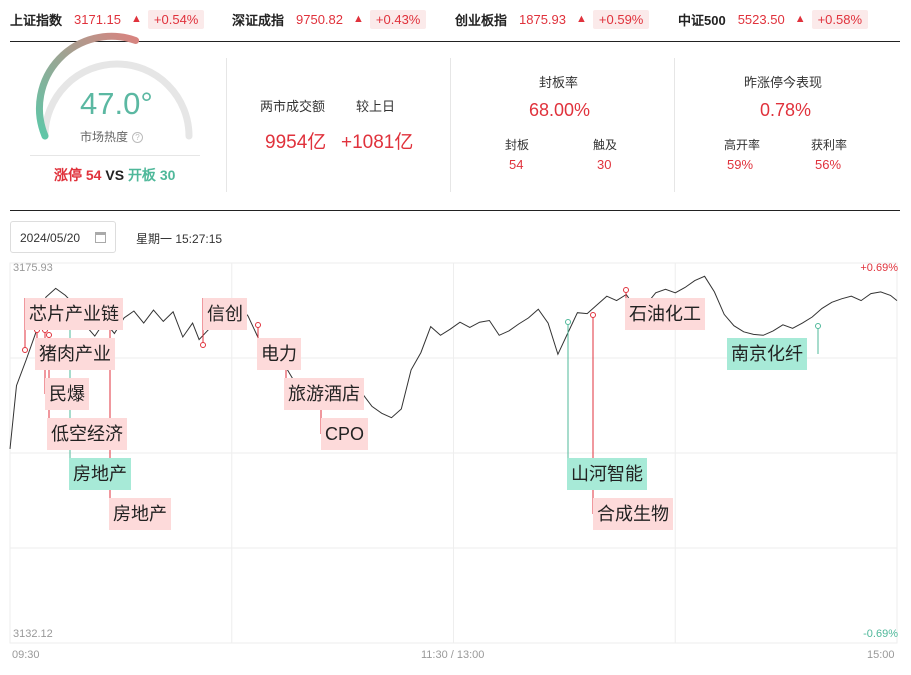  What do you see at coordinates (67, 394) in the screenshot?
I see `sector-label: 民爆` at bounding box center [67, 394].